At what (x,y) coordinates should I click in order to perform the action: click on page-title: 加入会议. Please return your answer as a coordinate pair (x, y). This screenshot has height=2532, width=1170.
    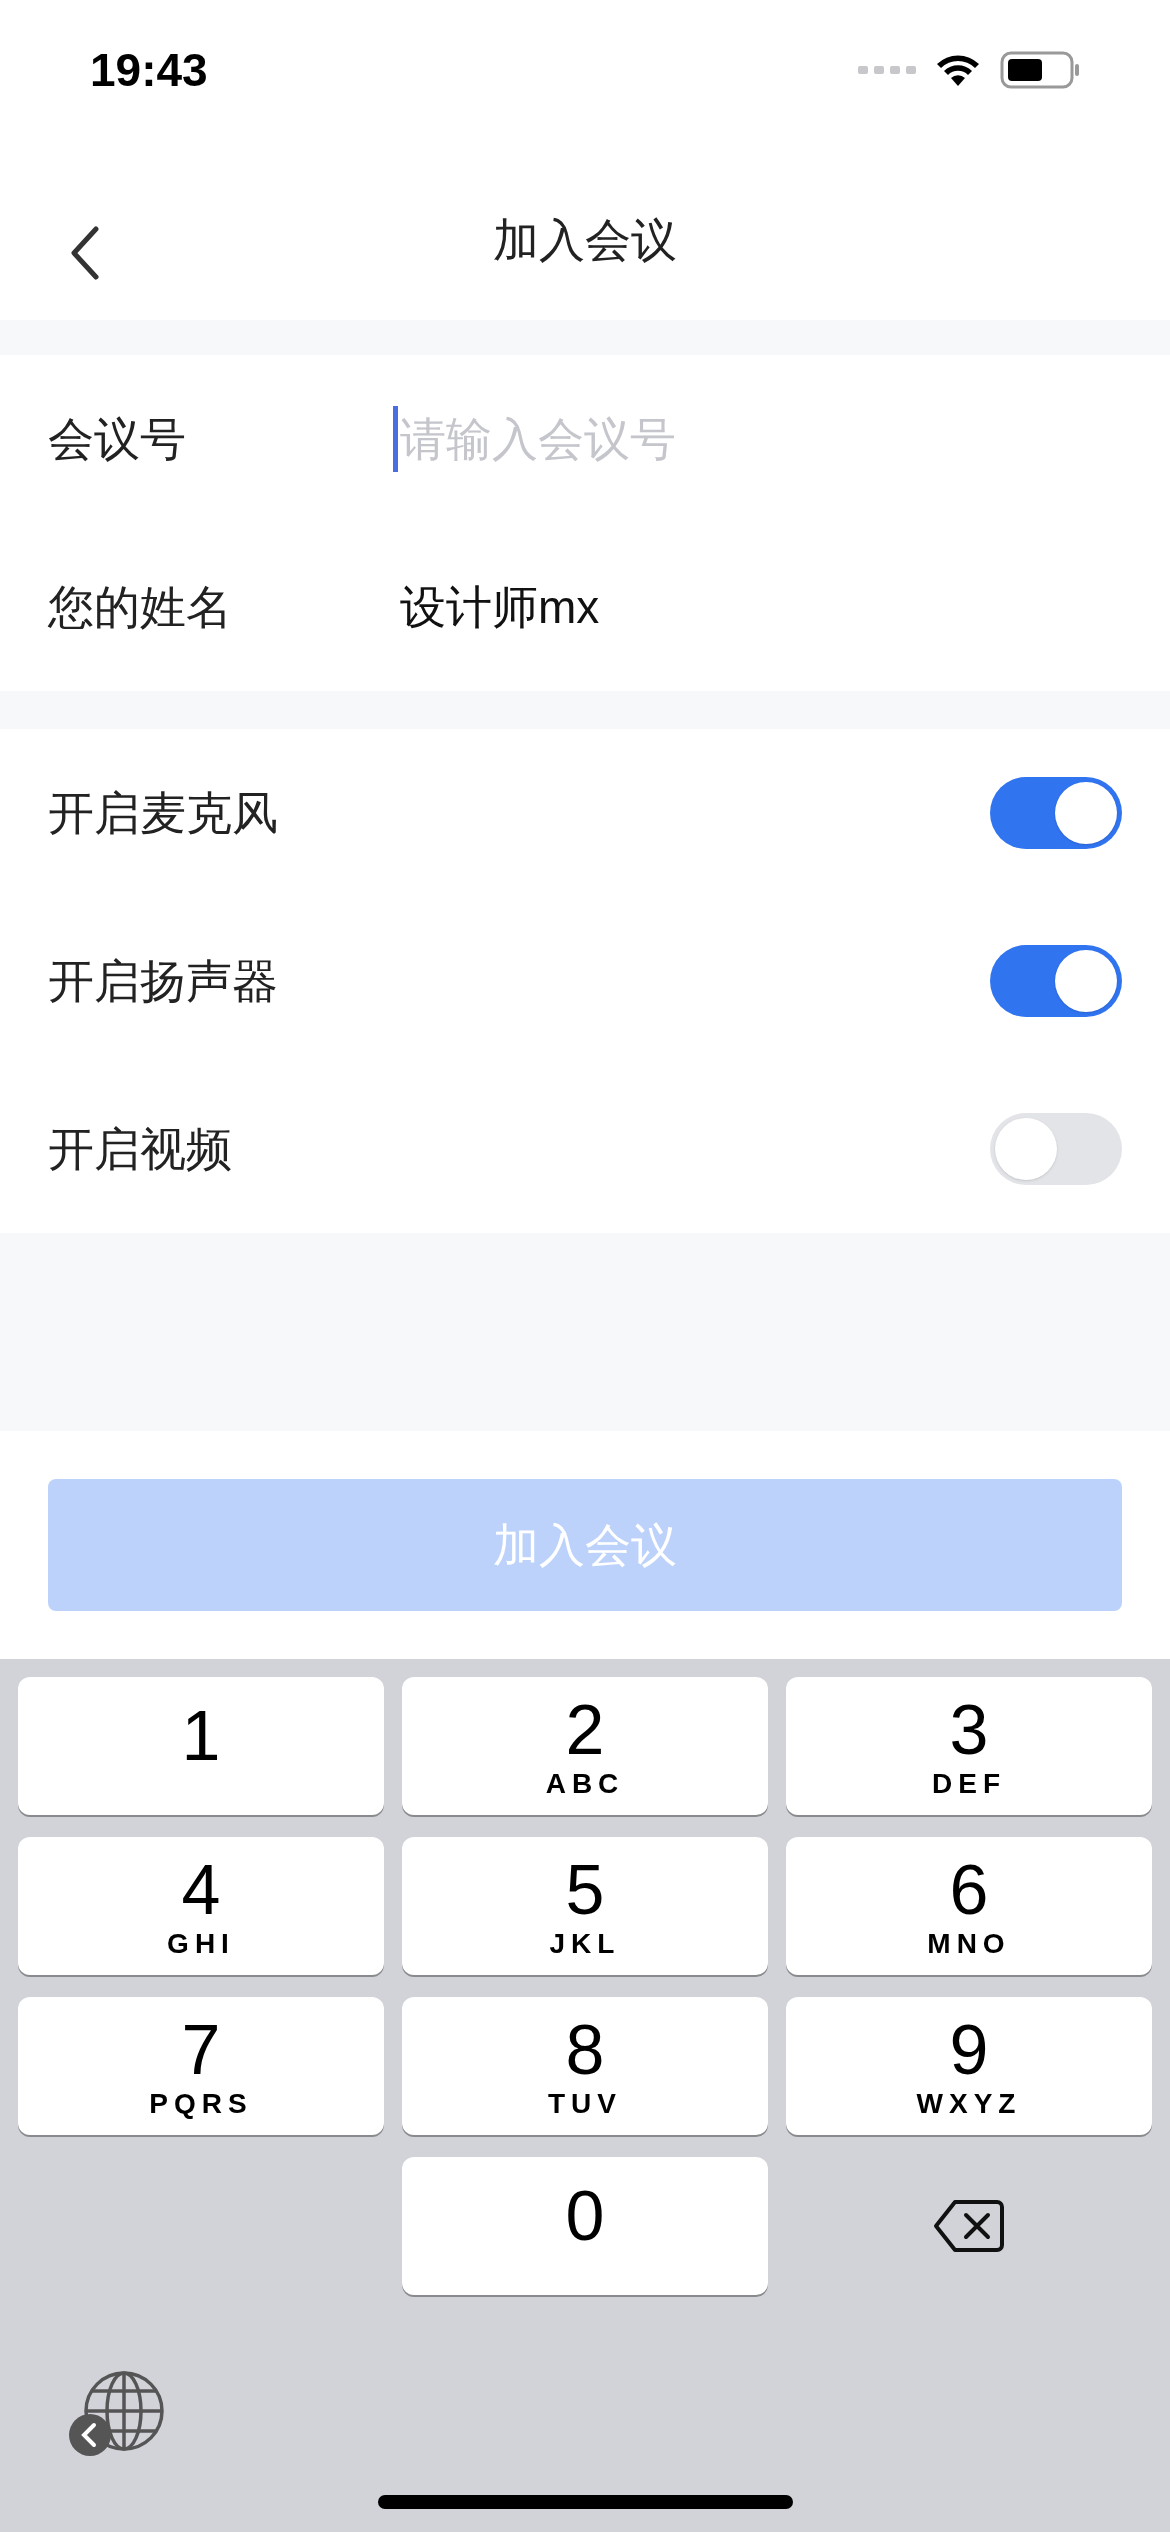
    Looking at the image, I should click on (585, 240).